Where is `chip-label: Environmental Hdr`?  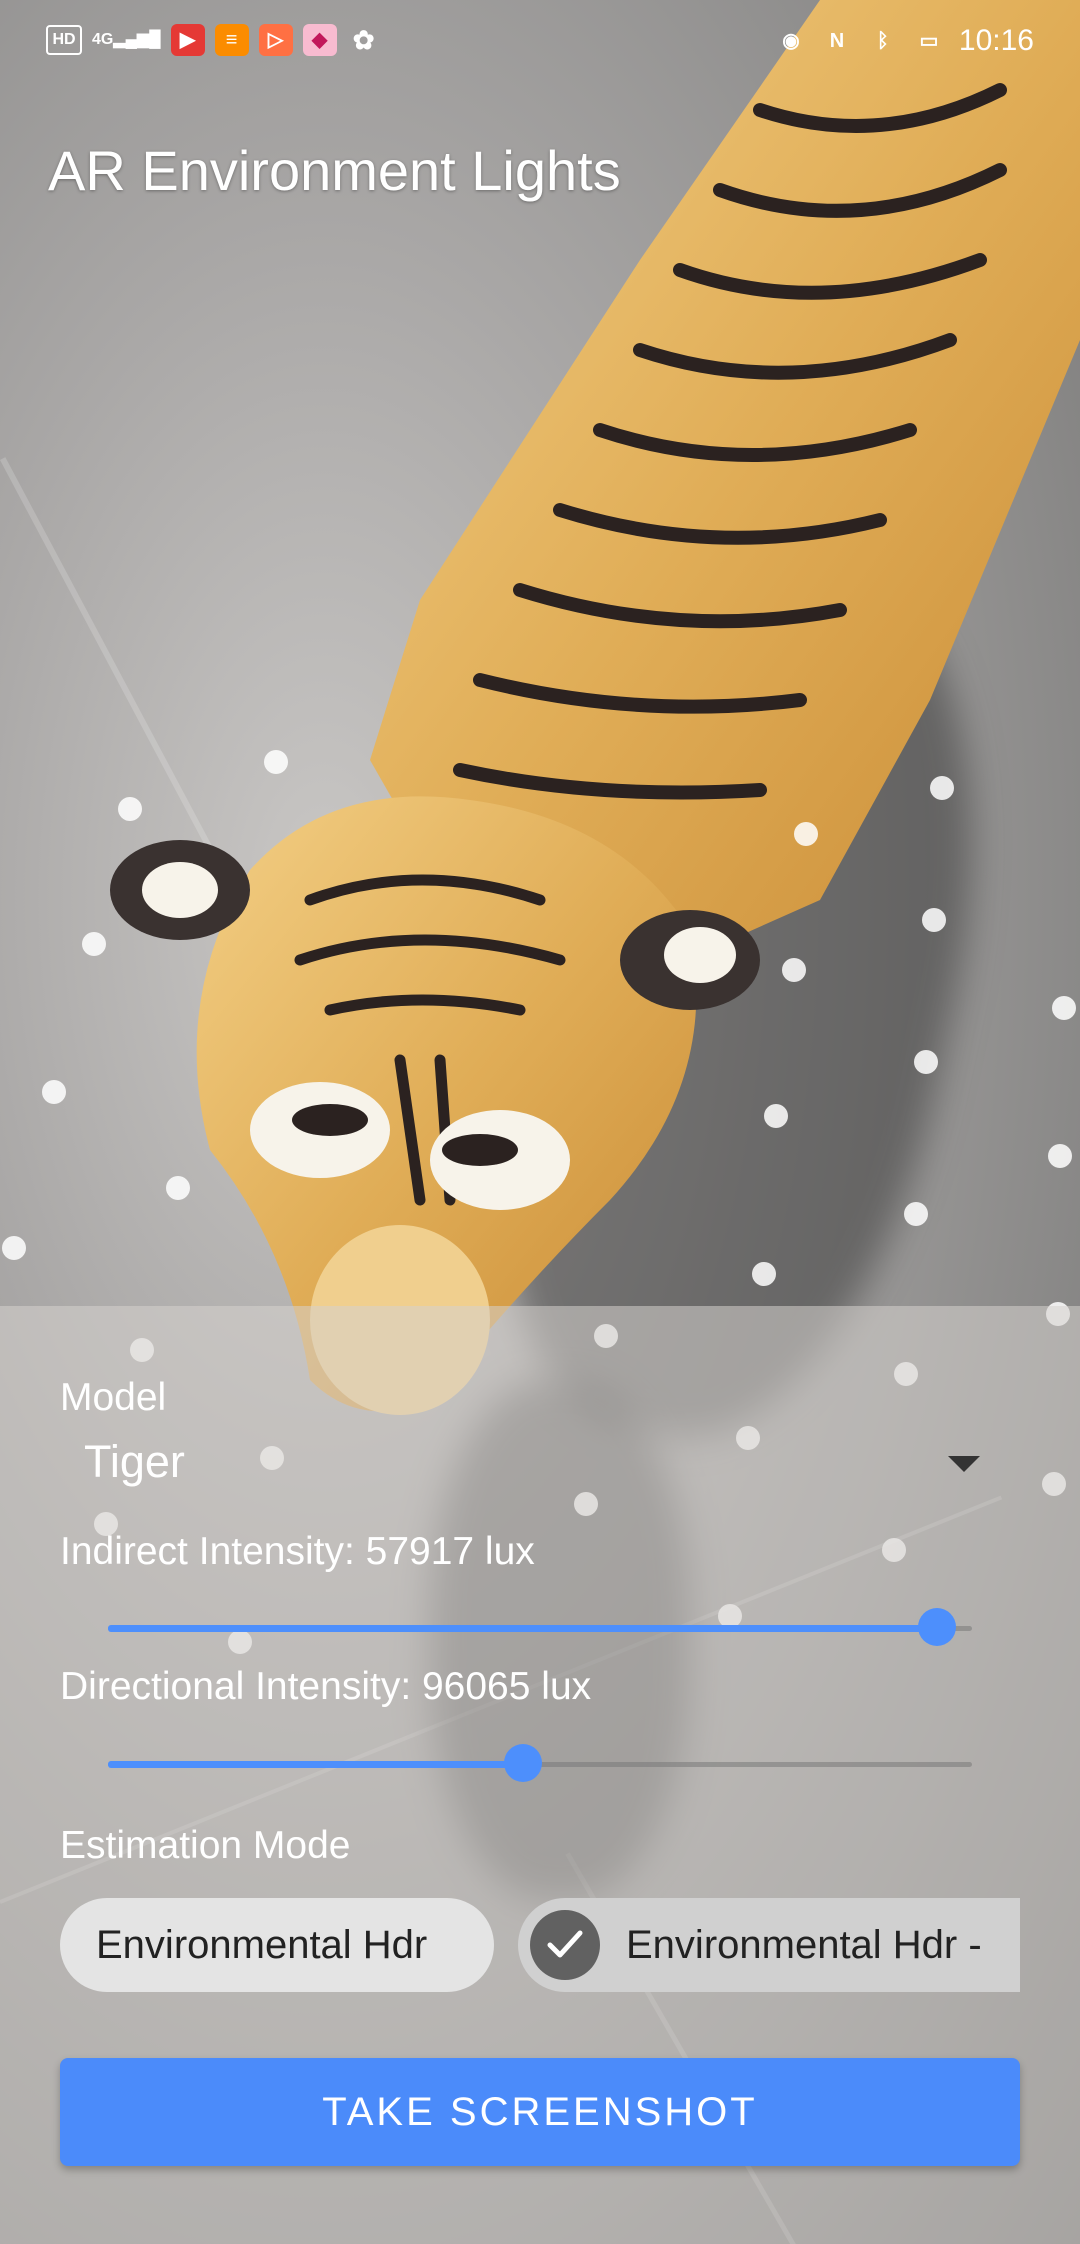
chip-label: Environmental Hdr is located at coordinates (262, 1945).